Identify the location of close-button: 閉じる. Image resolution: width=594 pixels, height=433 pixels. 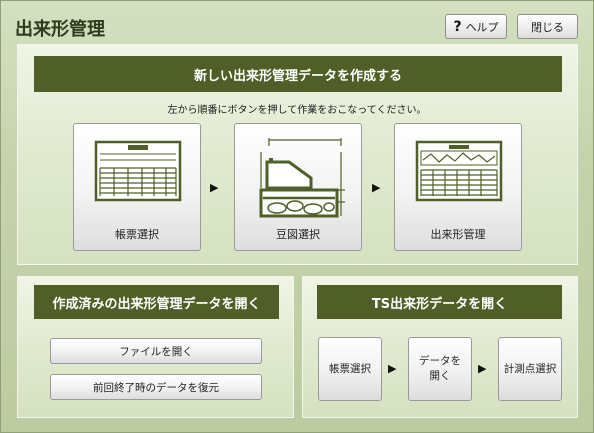
(547, 26).